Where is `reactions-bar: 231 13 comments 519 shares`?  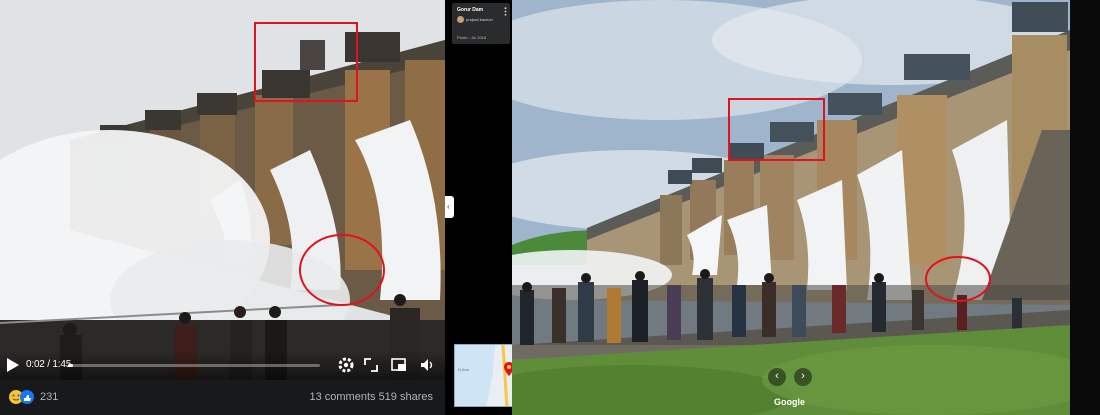 reactions-bar: 231 13 comments 519 shares is located at coordinates (222, 397).